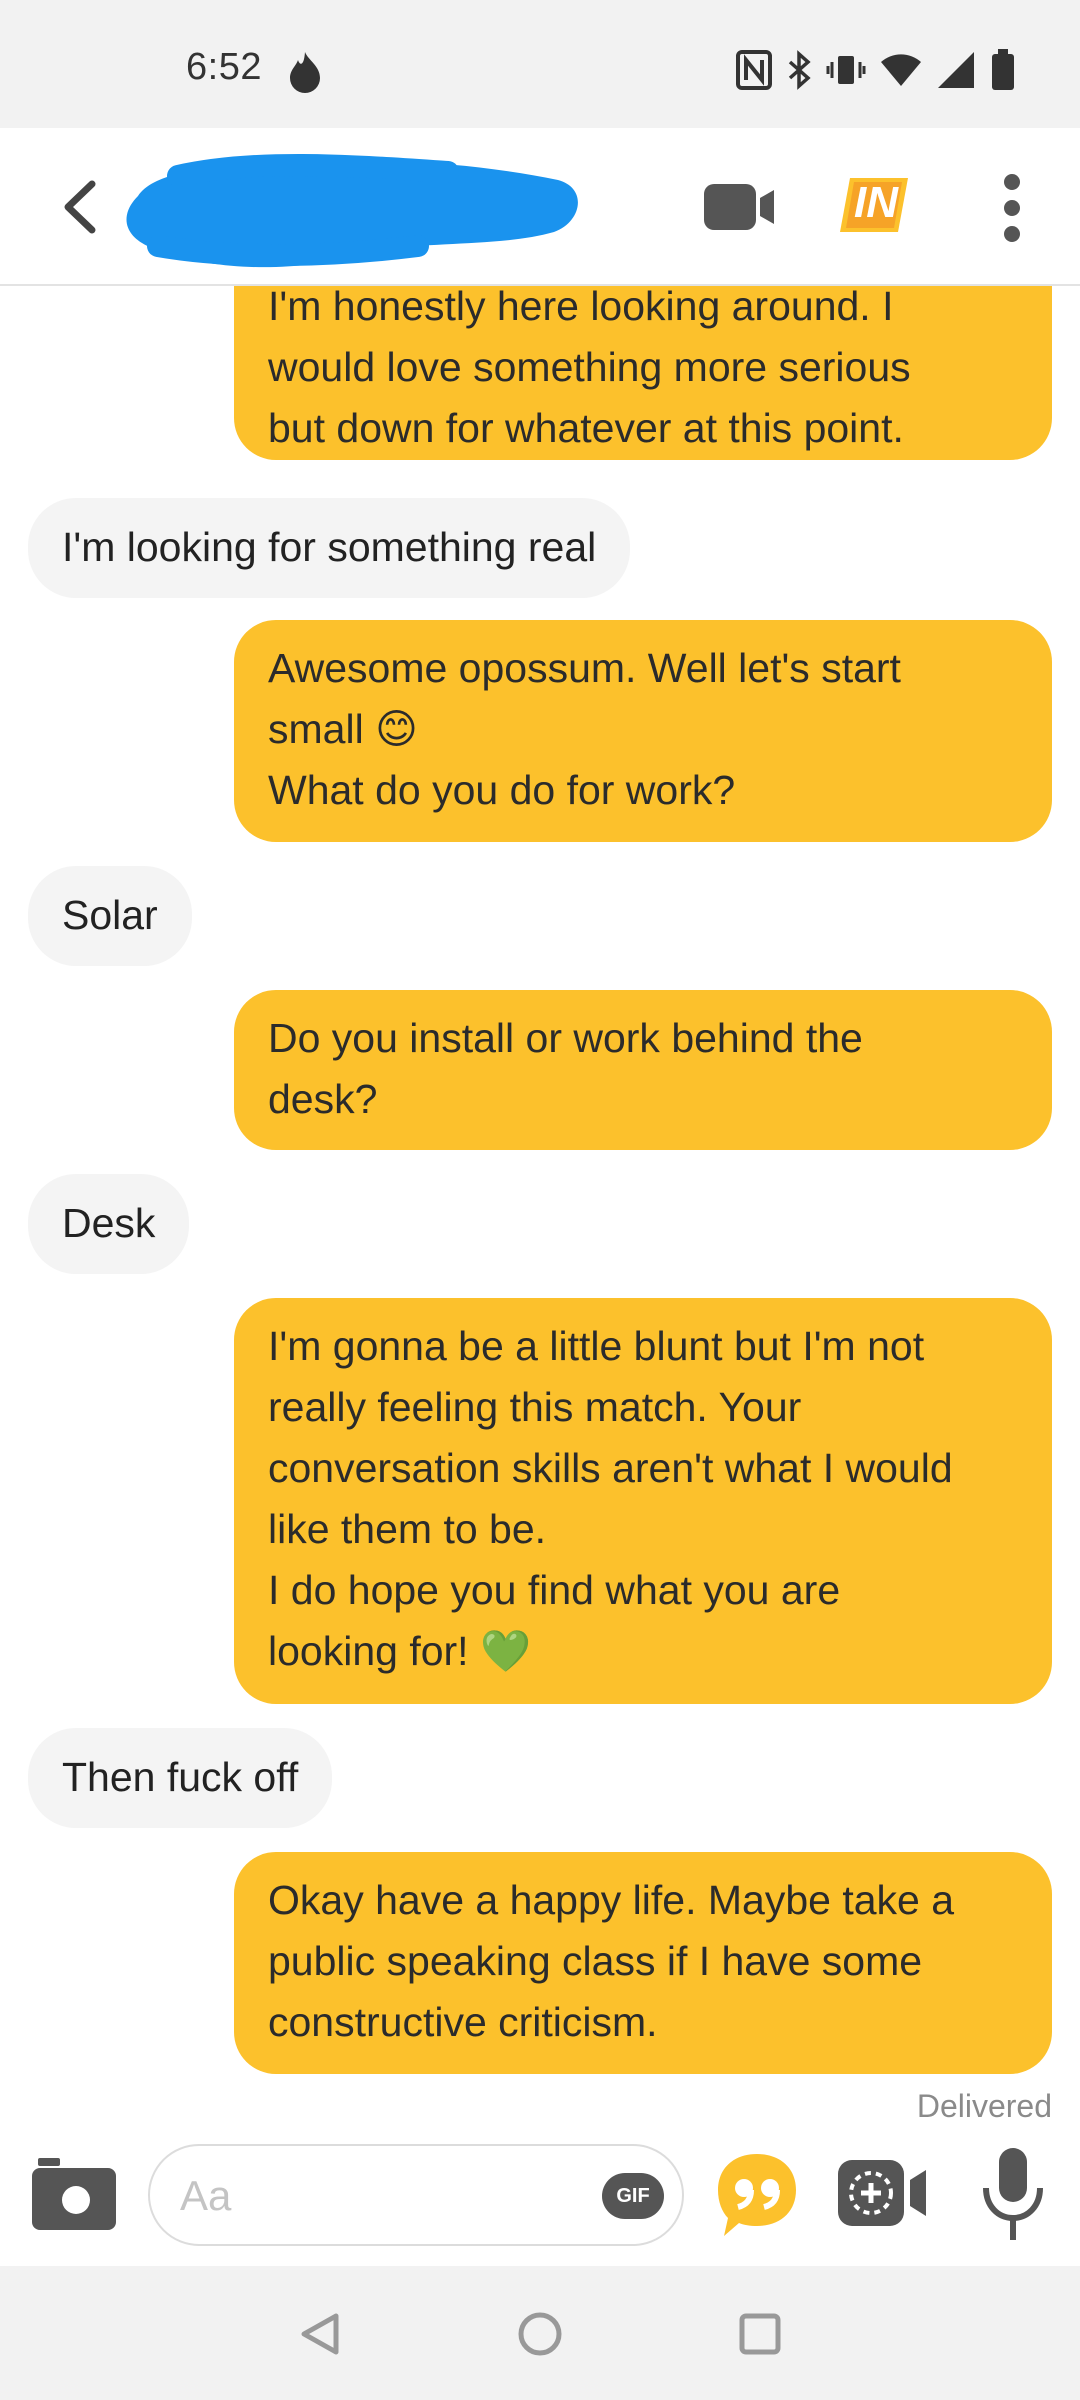  What do you see at coordinates (109, 1224) in the screenshot?
I see `message-received: Desk` at bounding box center [109, 1224].